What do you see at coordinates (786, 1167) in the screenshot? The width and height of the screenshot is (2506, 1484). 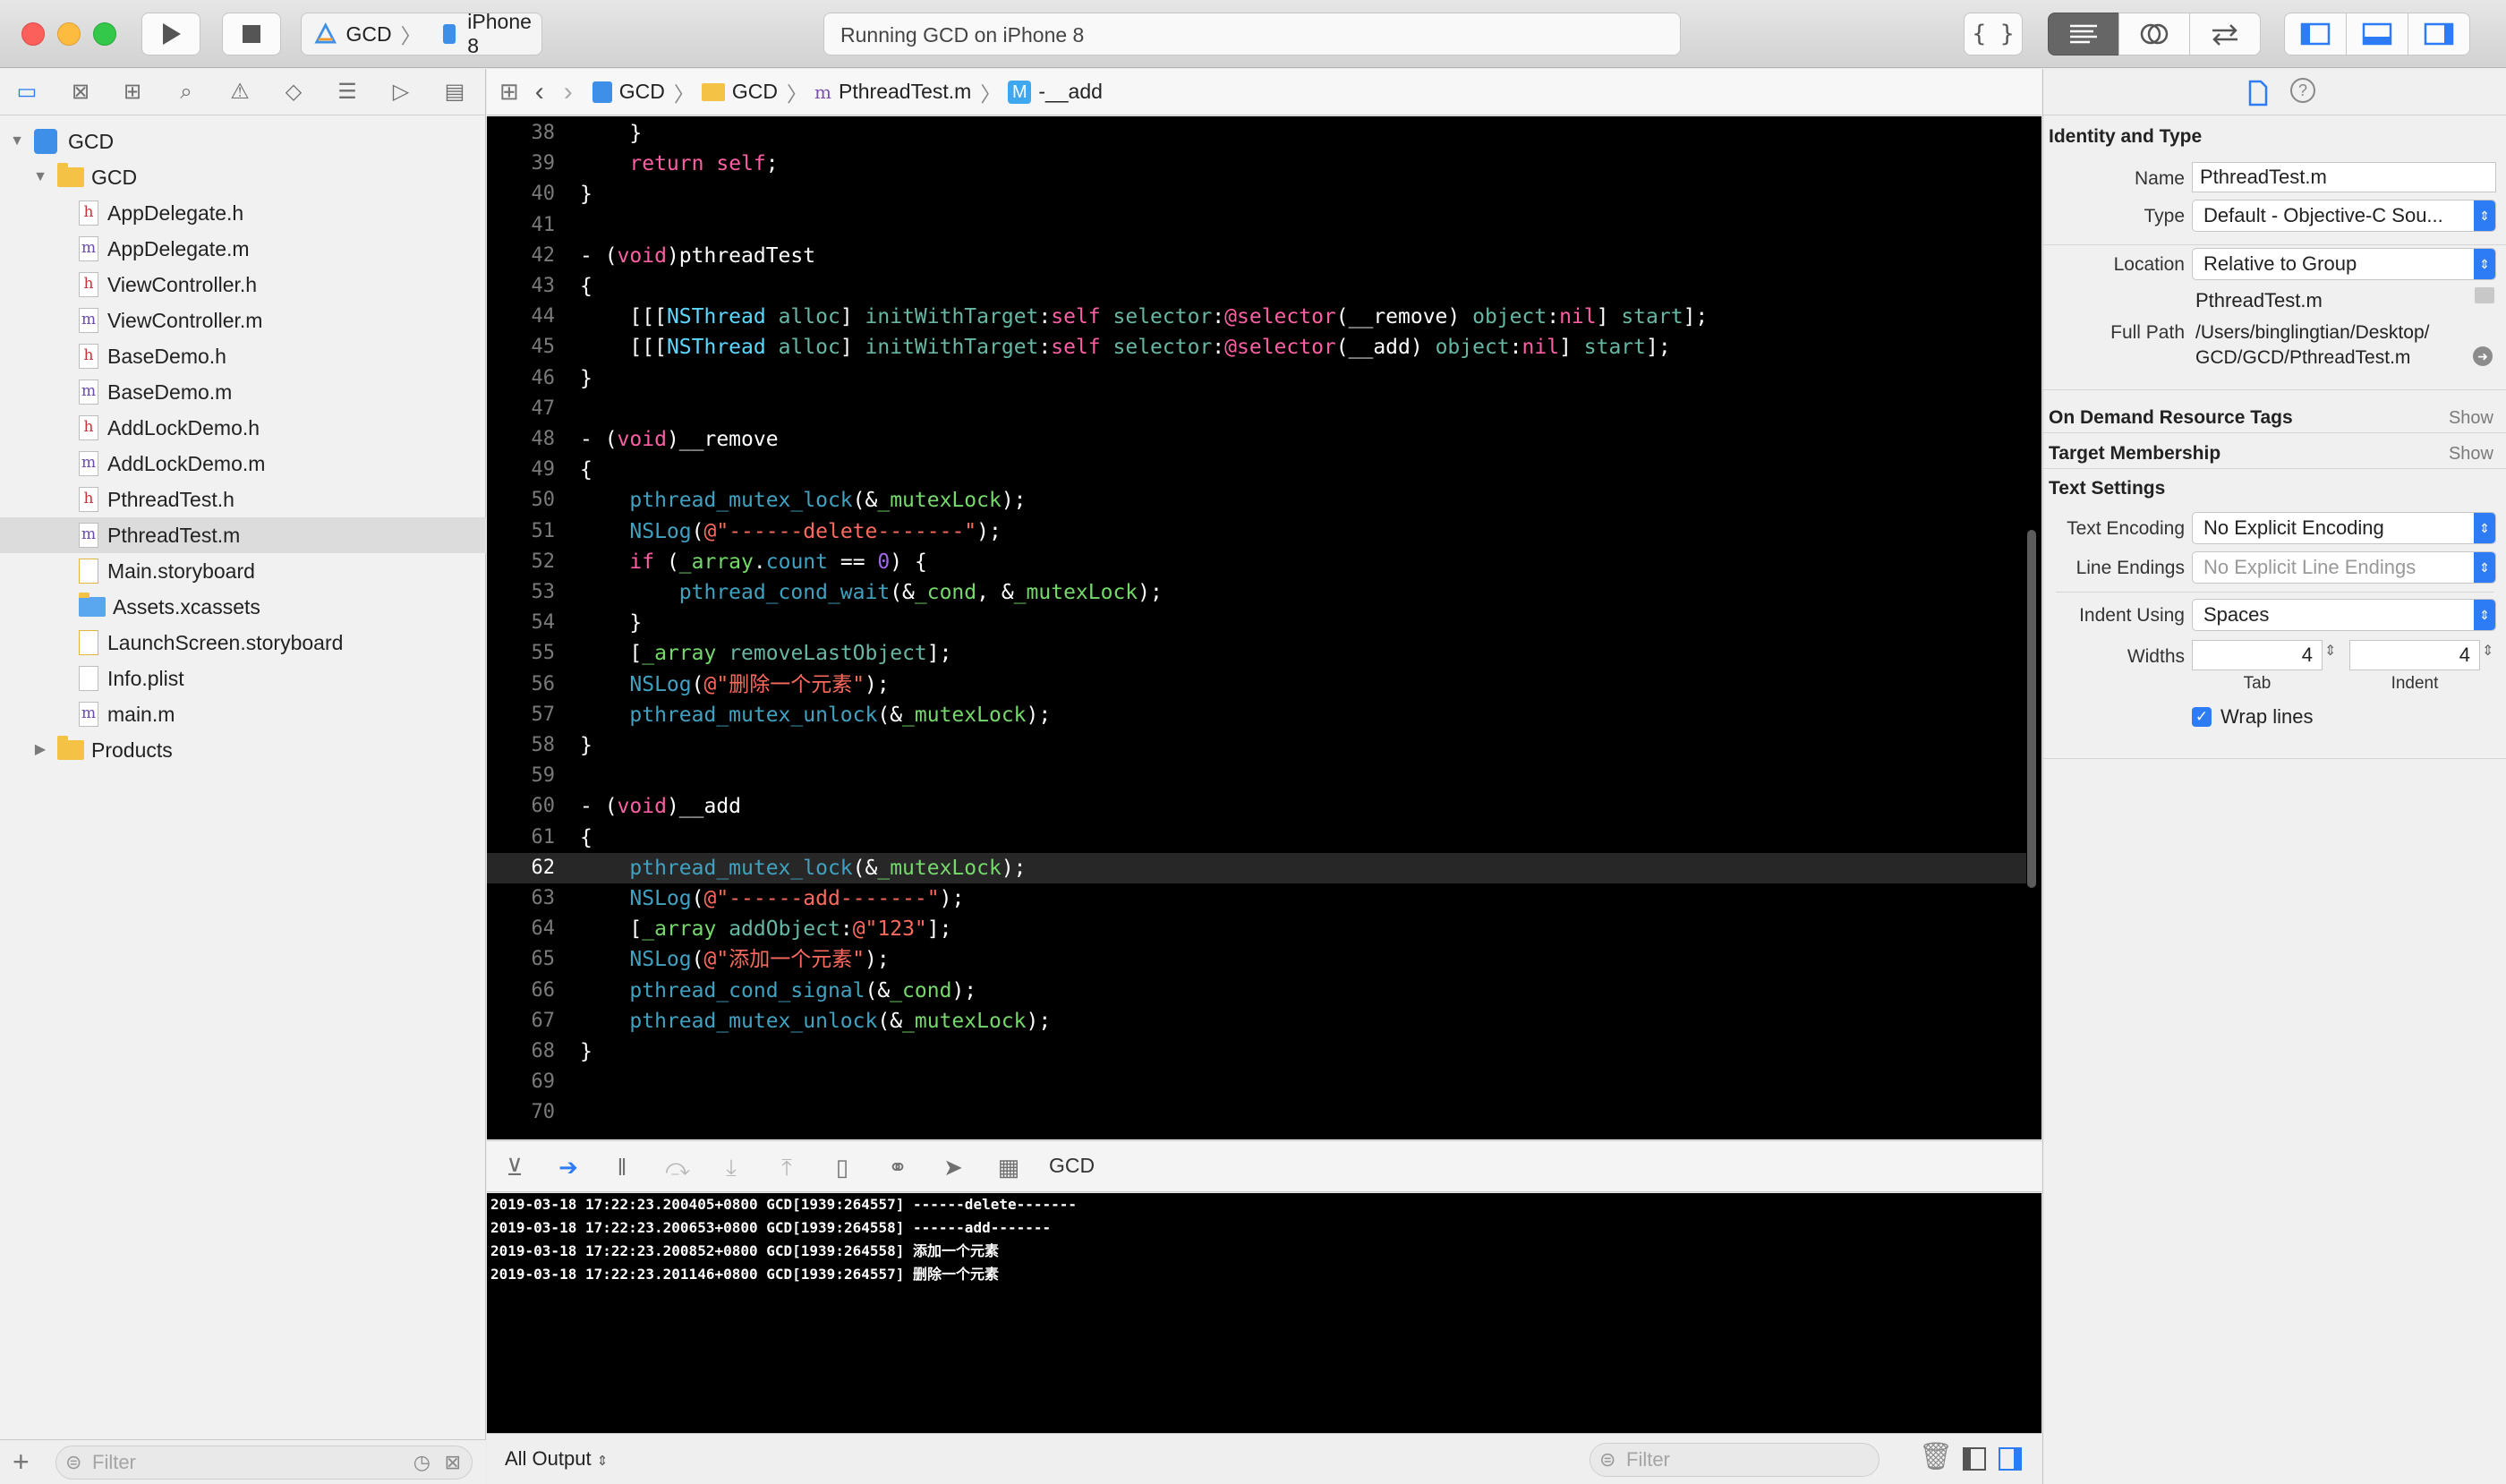 I see `step-out-icon: ⤒` at bounding box center [786, 1167].